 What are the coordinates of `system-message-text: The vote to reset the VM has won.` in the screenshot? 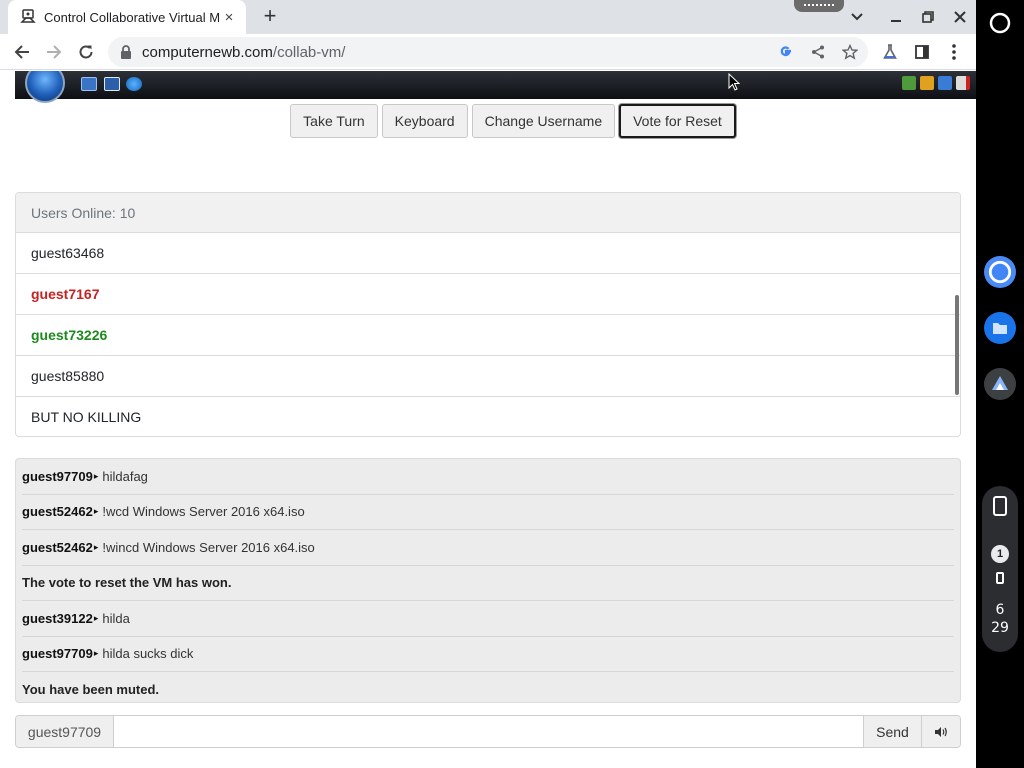 It's located at (127, 583).